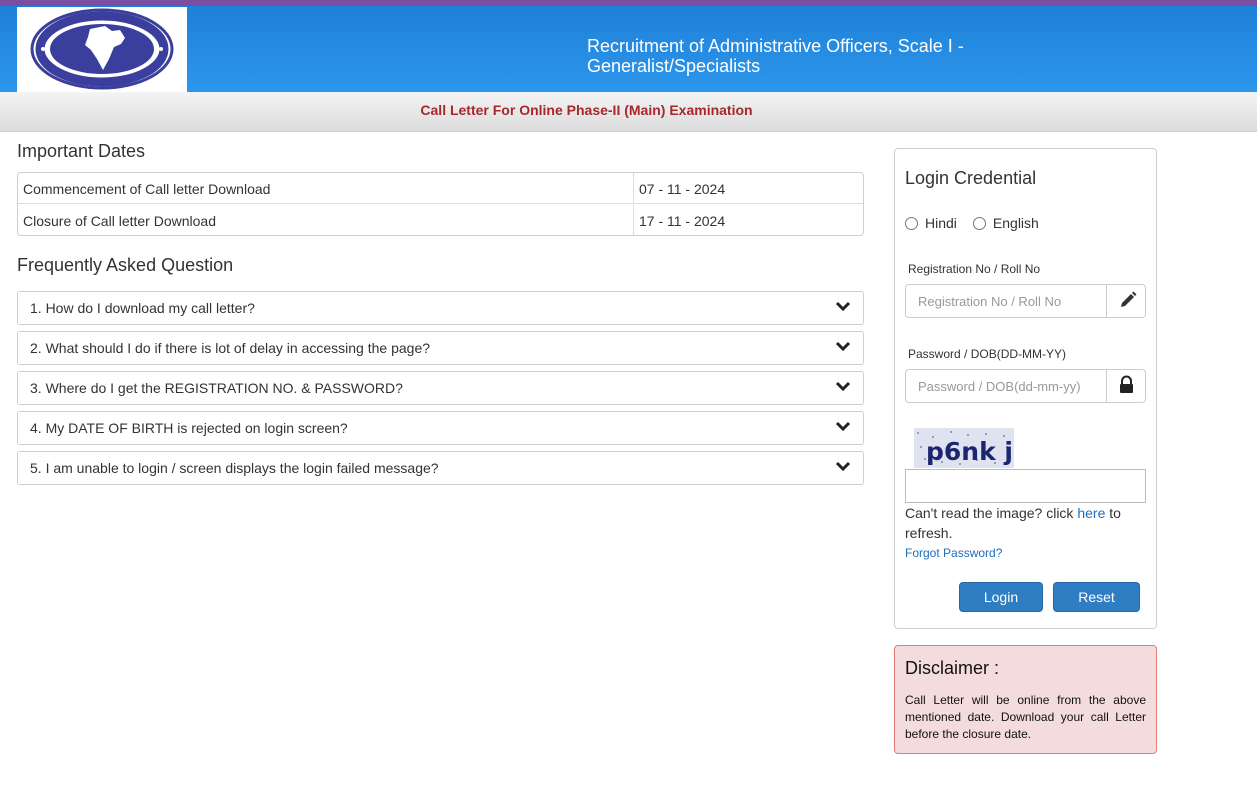  I want to click on lock-icon, so click(1126, 384).